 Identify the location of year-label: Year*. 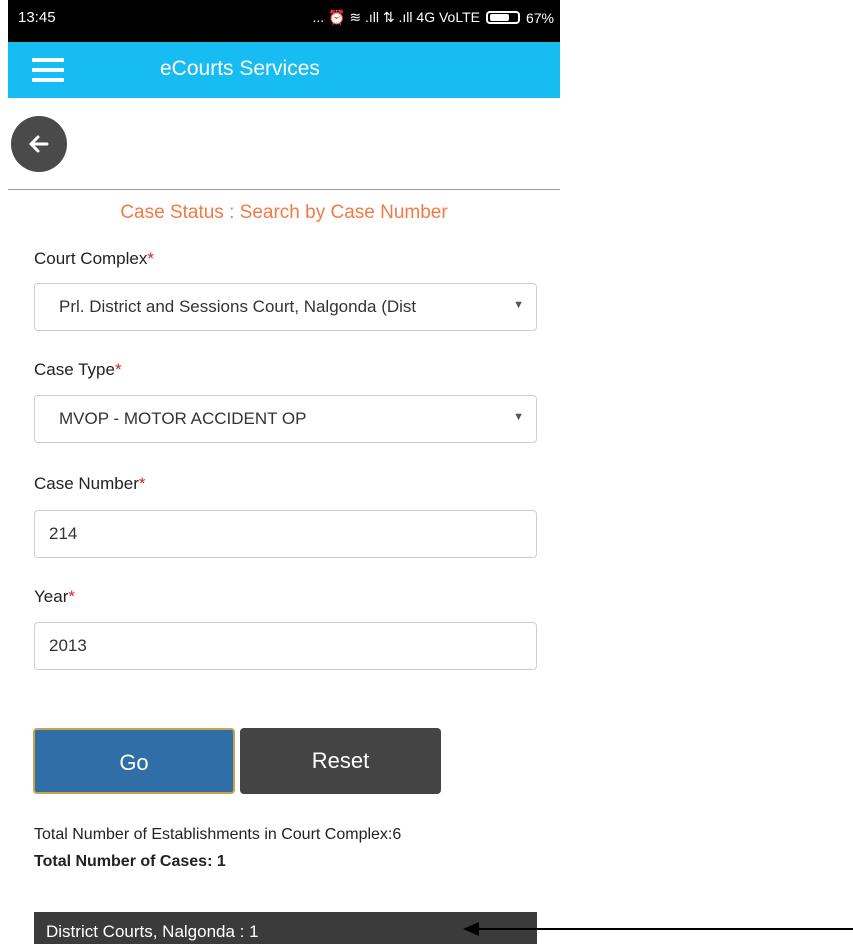
(54, 596).